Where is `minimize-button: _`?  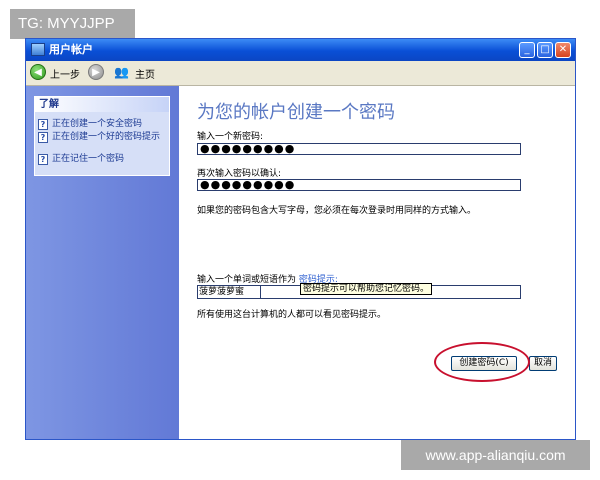 minimize-button: _ is located at coordinates (527, 50).